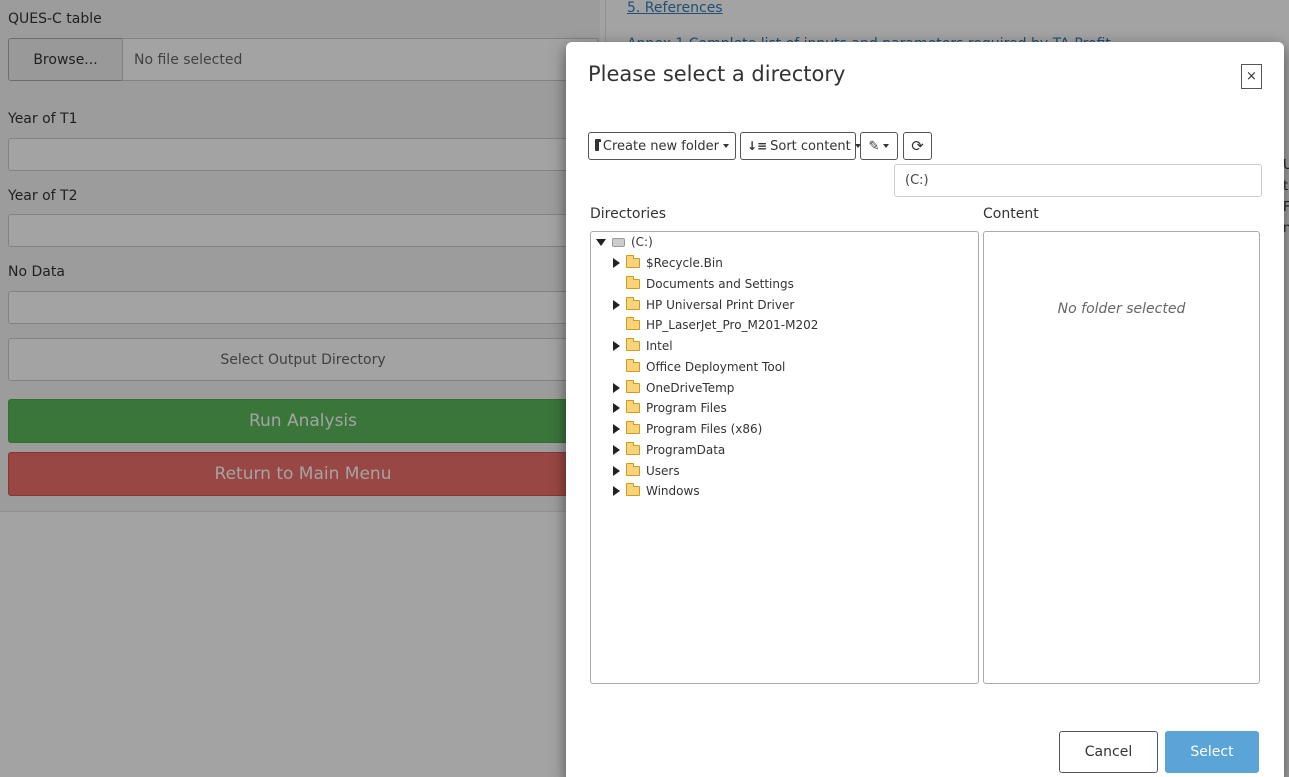  I want to click on select-button: Select, so click(1212, 752).